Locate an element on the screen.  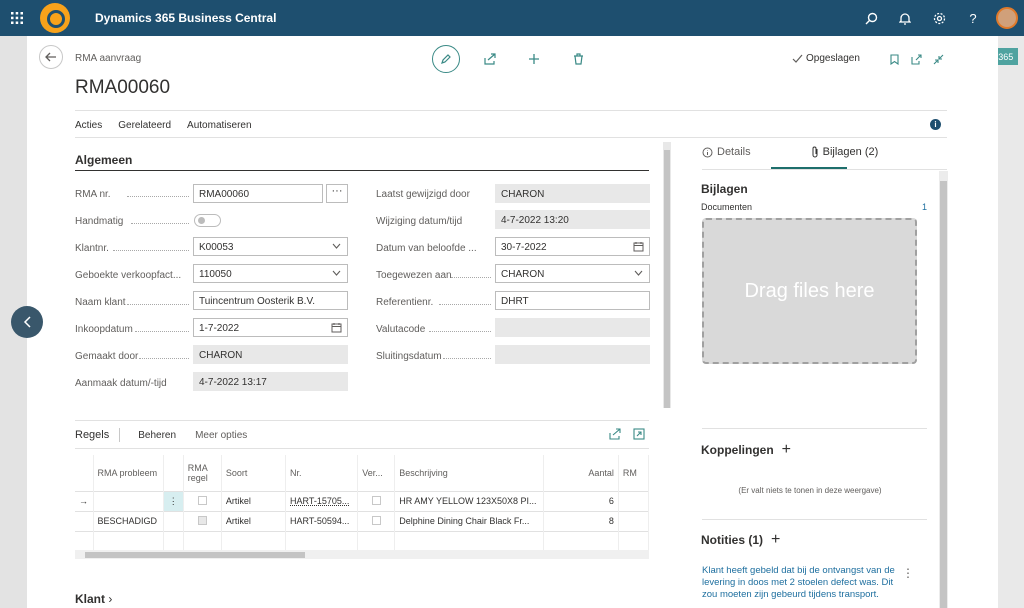
add-link-icon: + is located at coordinates (786, 450).